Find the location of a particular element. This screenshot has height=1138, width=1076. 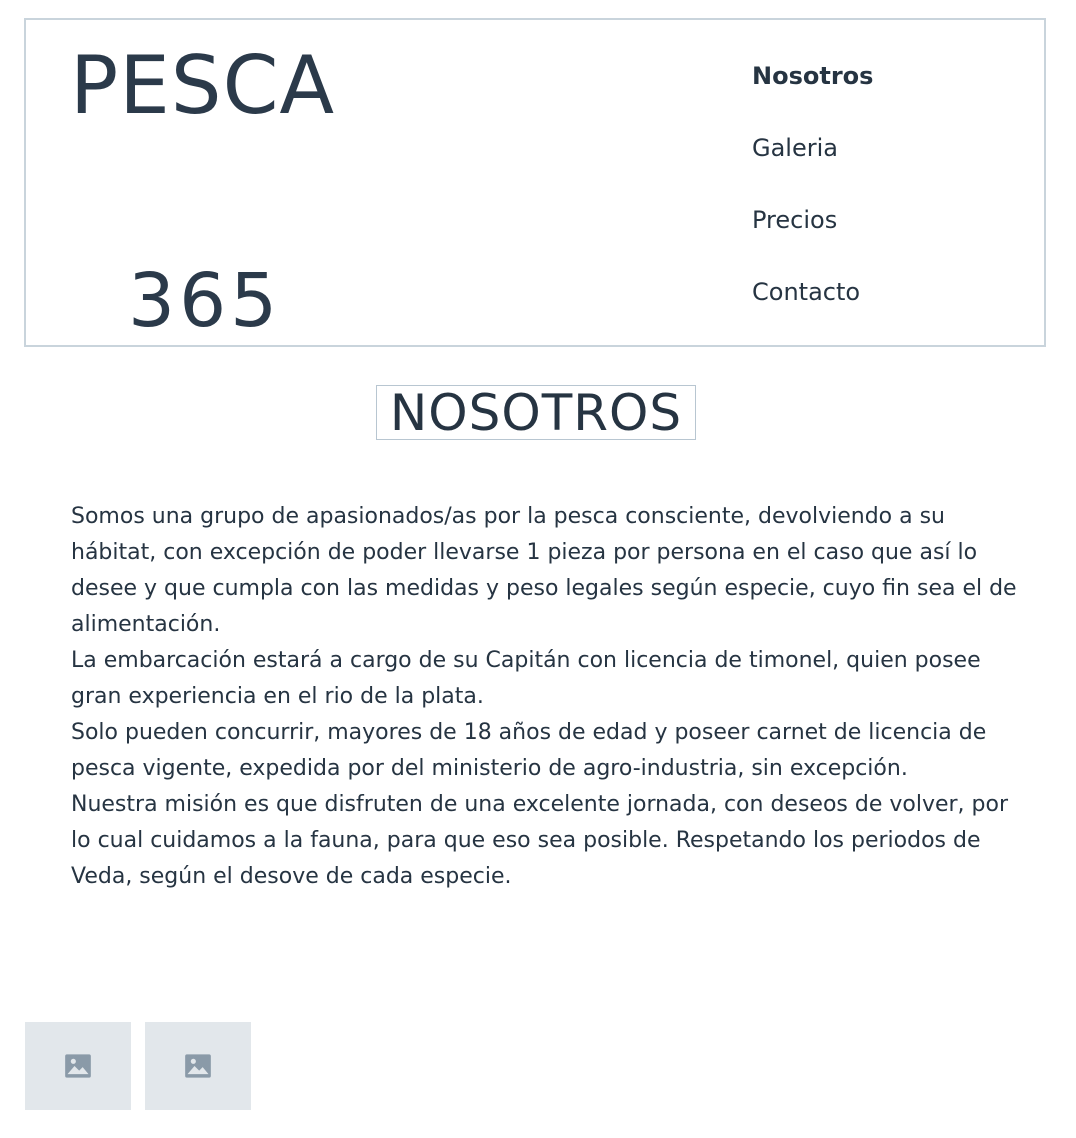

main-nav: Nosotros Galeria Precios Contacto is located at coordinates (812, 204).